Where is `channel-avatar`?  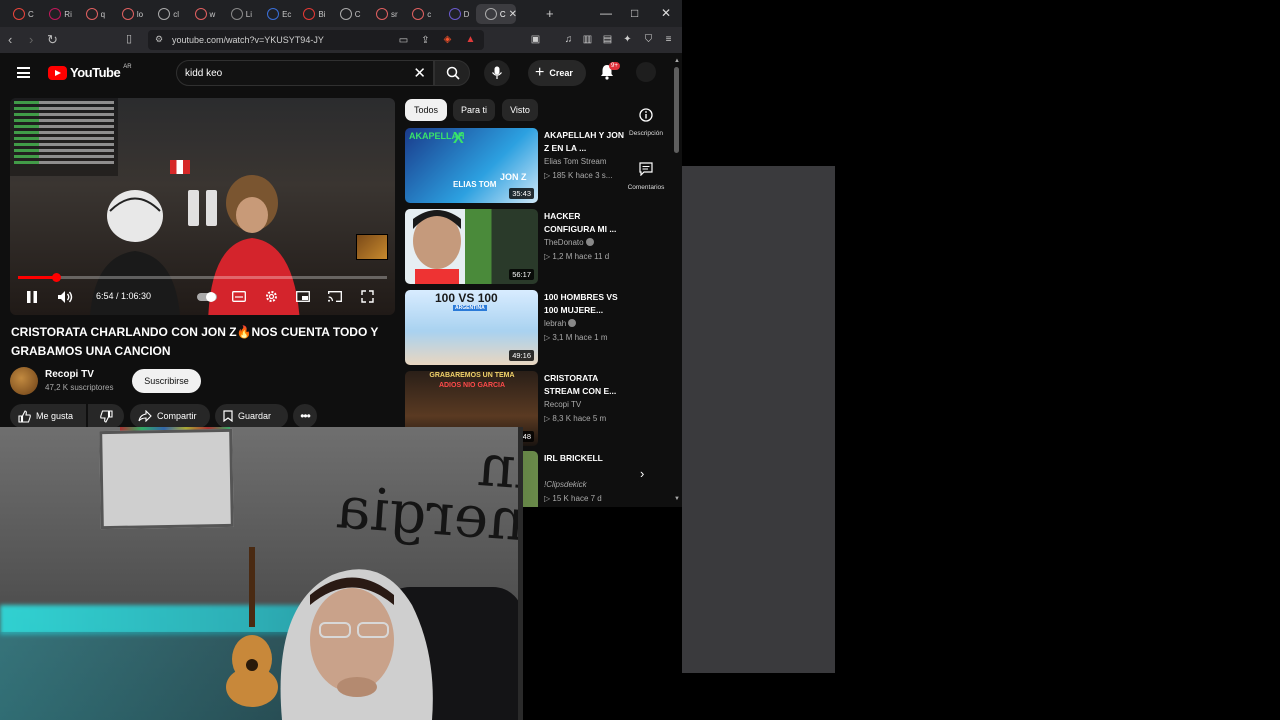
channel-avatar is located at coordinates (24, 381).